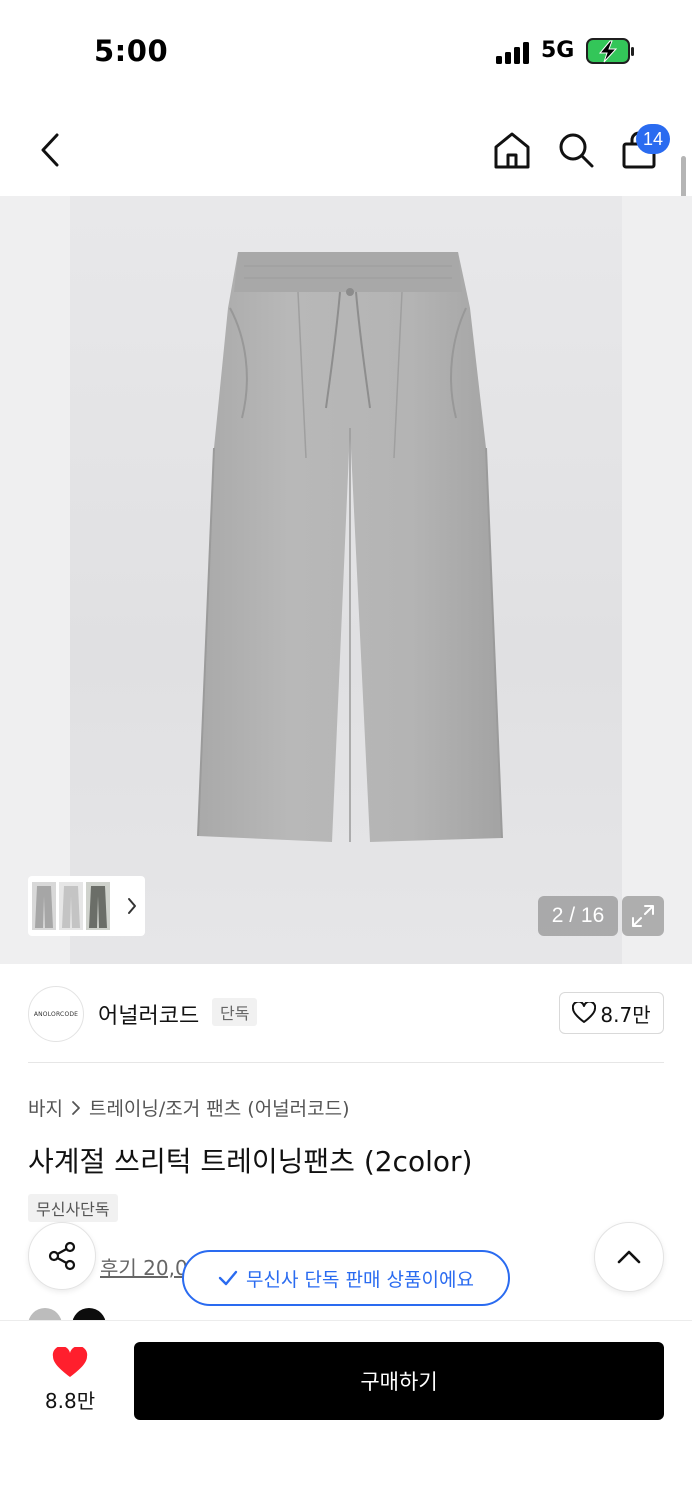 Image resolution: width=692 pixels, height=1500 pixels. Describe the element at coordinates (71, 906) in the screenshot. I see `thumbnail-light` at that location.